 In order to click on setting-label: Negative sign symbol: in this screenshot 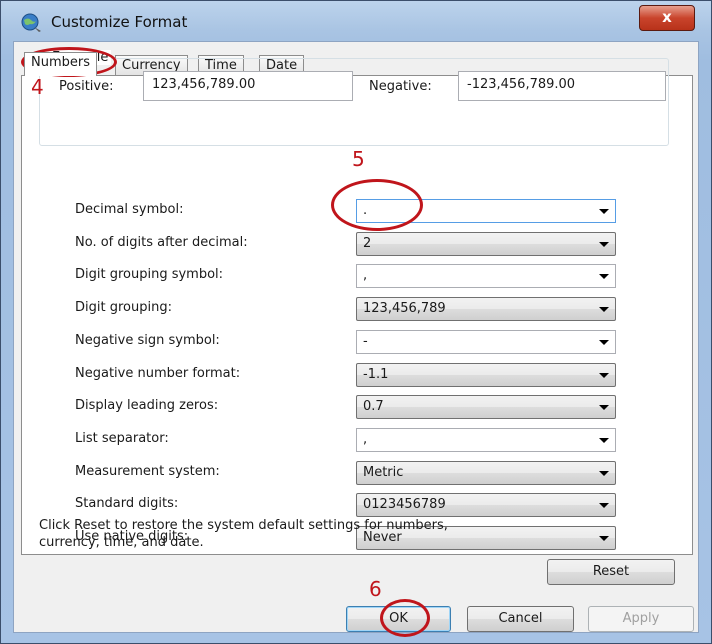, I will do `click(147, 340)`.